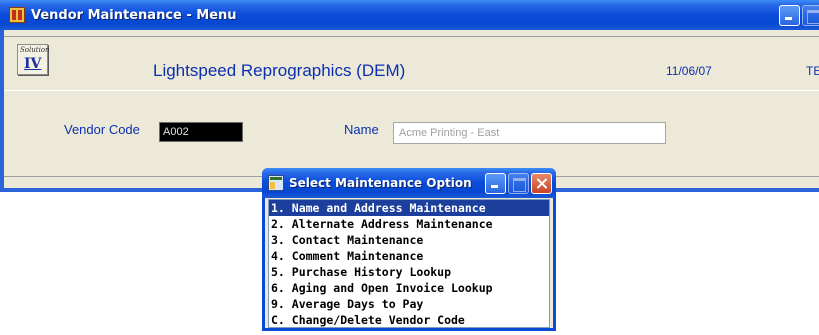  Describe the element at coordinates (529, 133) in the screenshot. I see `name-field: Acme Printing - East` at that location.